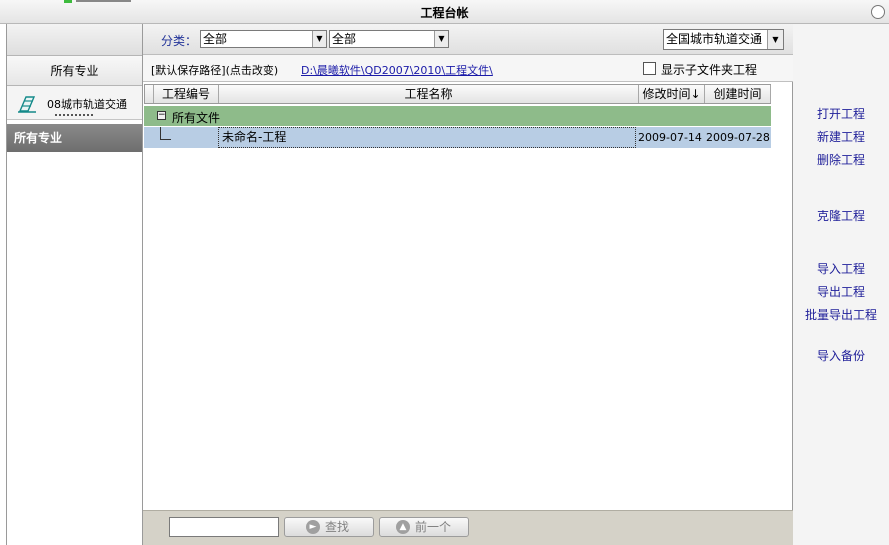 The image size is (889, 545). I want to click on previous-button: ▲ 前一个, so click(424, 527).